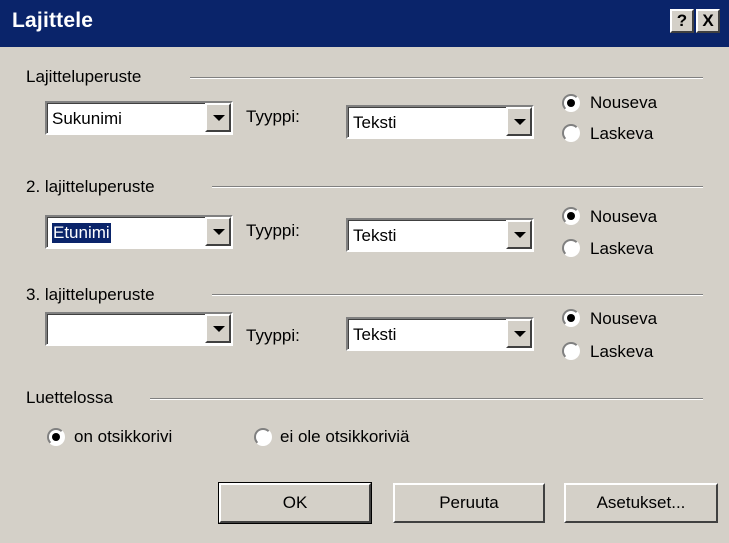  What do you see at coordinates (273, 230) in the screenshot?
I see `sort2-type-label: Tyyppi:` at bounding box center [273, 230].